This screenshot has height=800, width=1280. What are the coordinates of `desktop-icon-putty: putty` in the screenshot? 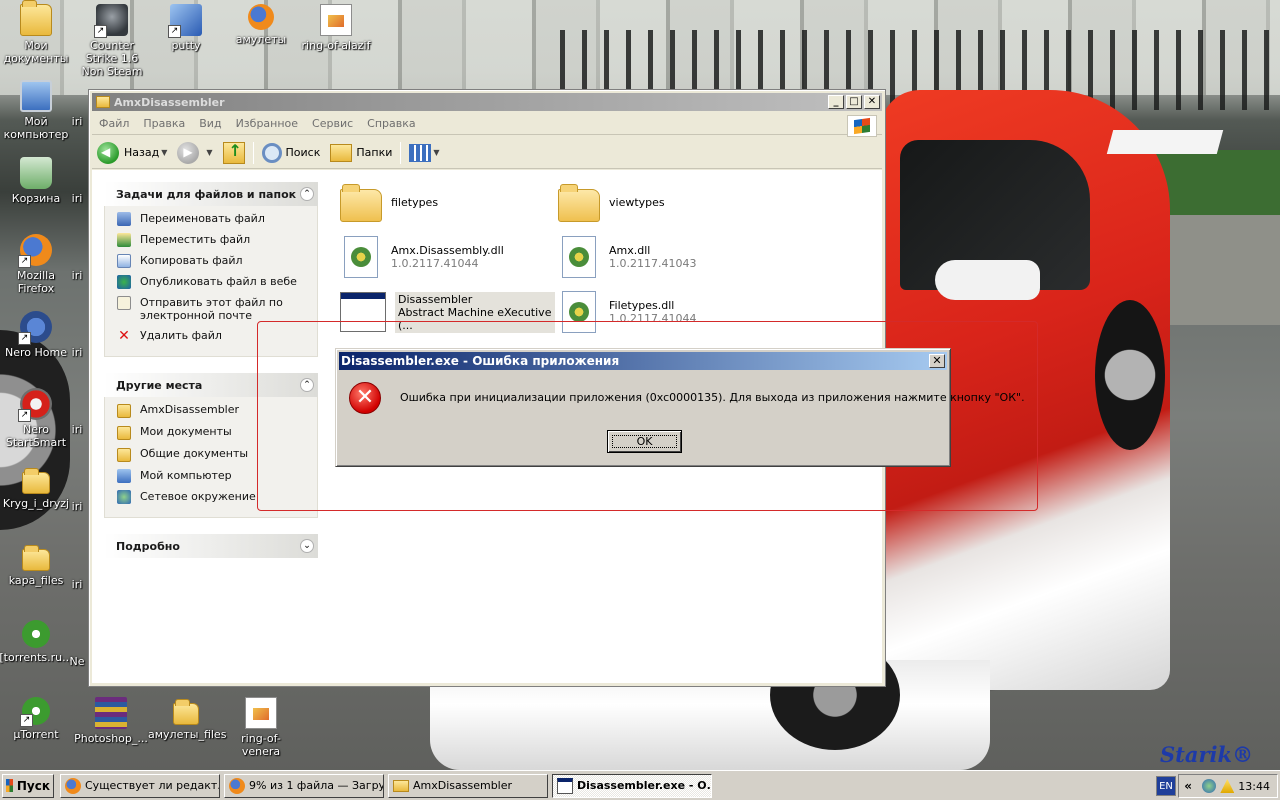 It's located at (186, 28).